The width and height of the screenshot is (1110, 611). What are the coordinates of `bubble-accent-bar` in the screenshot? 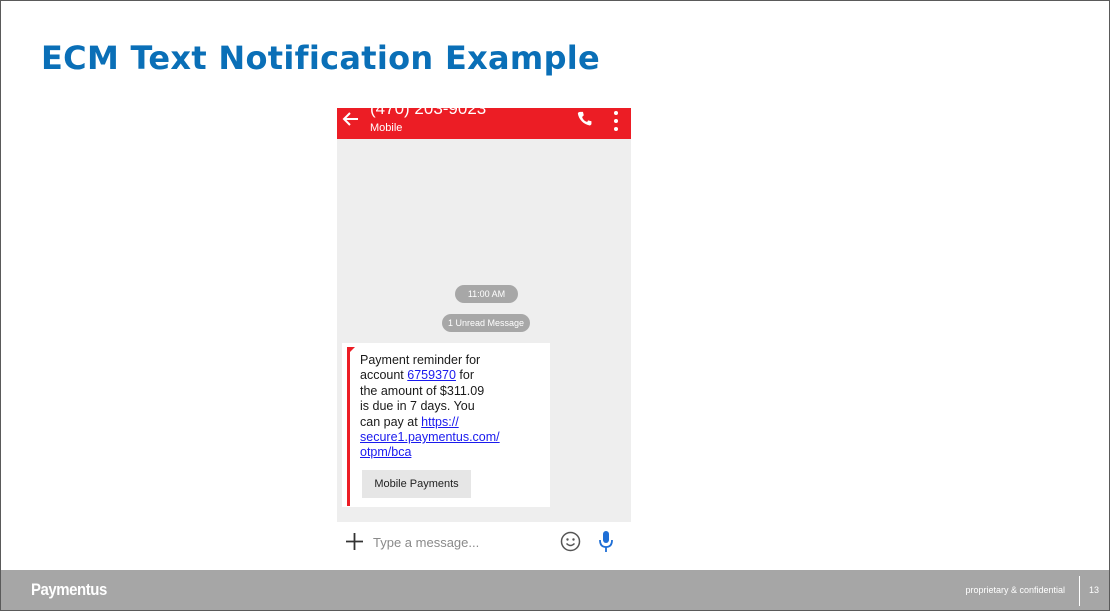 It's located at (348, 426).